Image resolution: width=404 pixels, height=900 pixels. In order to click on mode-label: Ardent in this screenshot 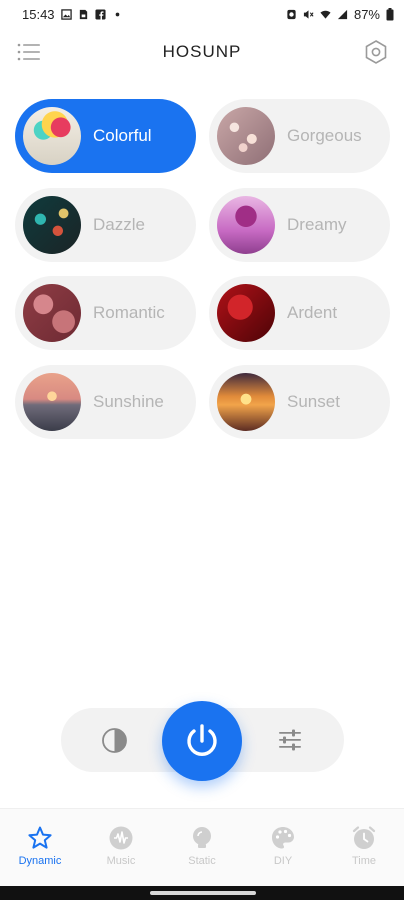, I will do `click(312, 312)`.